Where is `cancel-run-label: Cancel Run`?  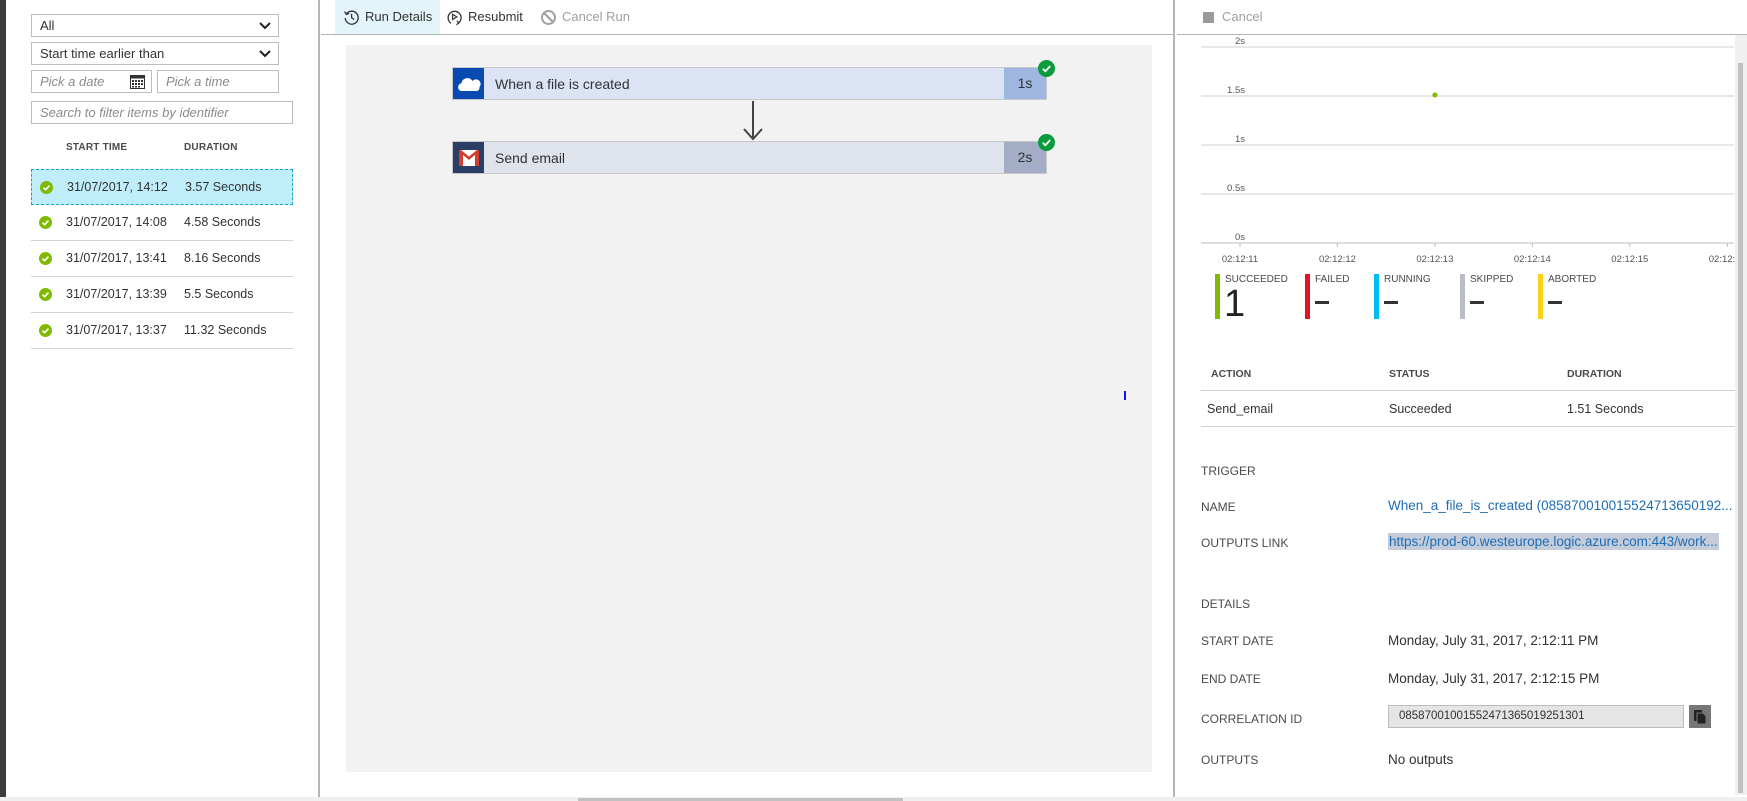
cancel-run-label: Cancel Run is located at coordinates (596, 16).